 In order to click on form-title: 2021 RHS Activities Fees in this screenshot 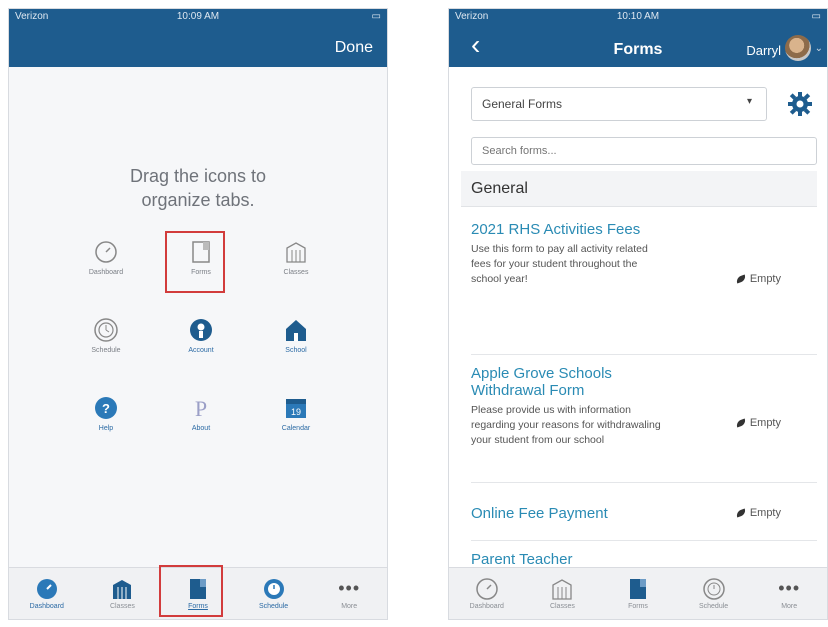, I will do `click(571, 229)`.